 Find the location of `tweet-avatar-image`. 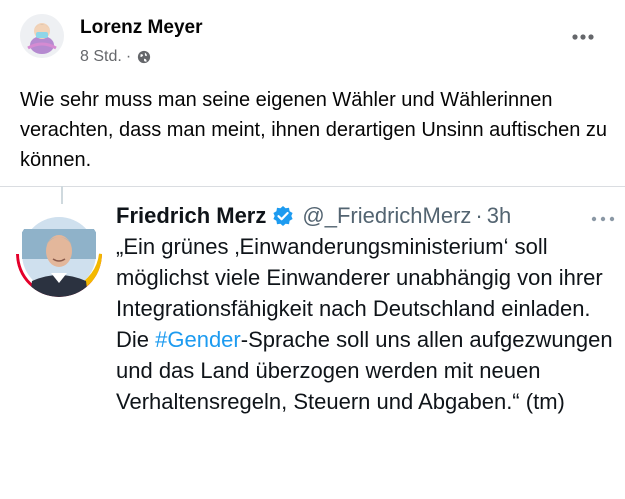

tweet-avatar-image is located at coordinates (59, 254).